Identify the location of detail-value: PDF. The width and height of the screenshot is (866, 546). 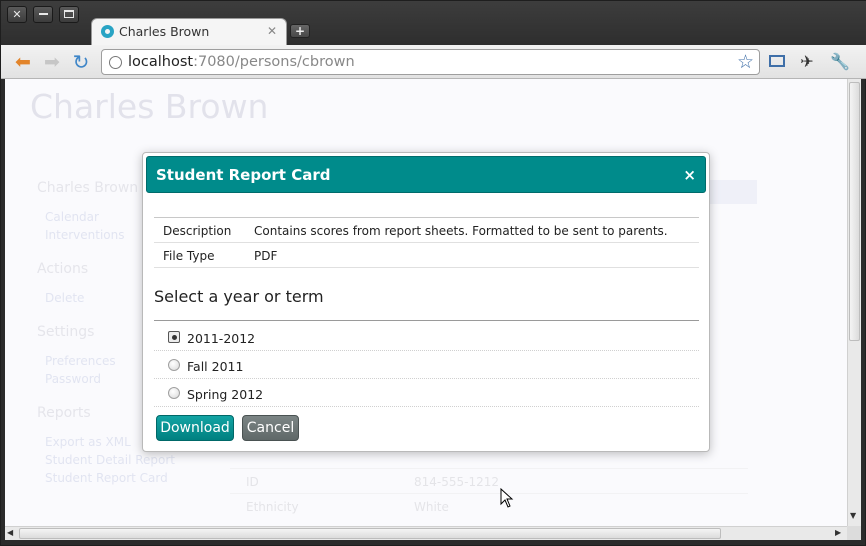
(266, 256).